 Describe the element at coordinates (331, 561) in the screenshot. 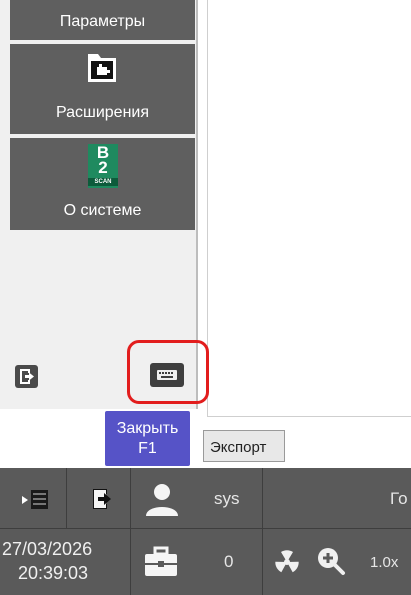

I see `zoom-in-icon` at that location.